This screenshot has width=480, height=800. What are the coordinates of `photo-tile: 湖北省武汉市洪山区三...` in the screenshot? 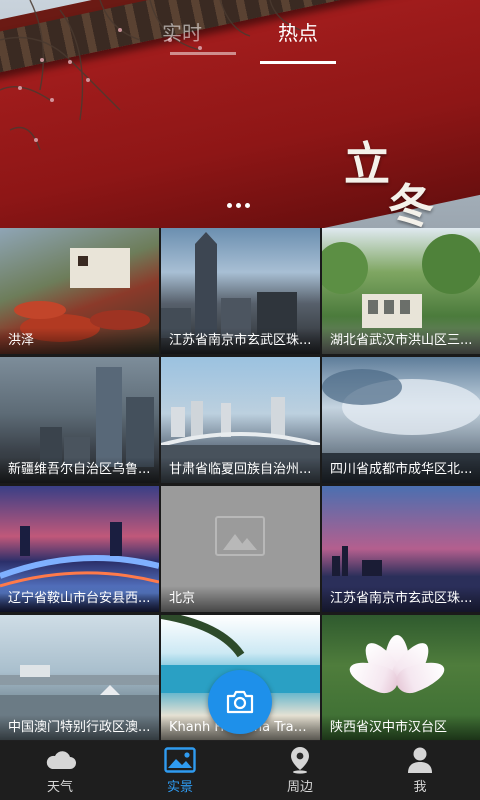 It's located at (401, 291).